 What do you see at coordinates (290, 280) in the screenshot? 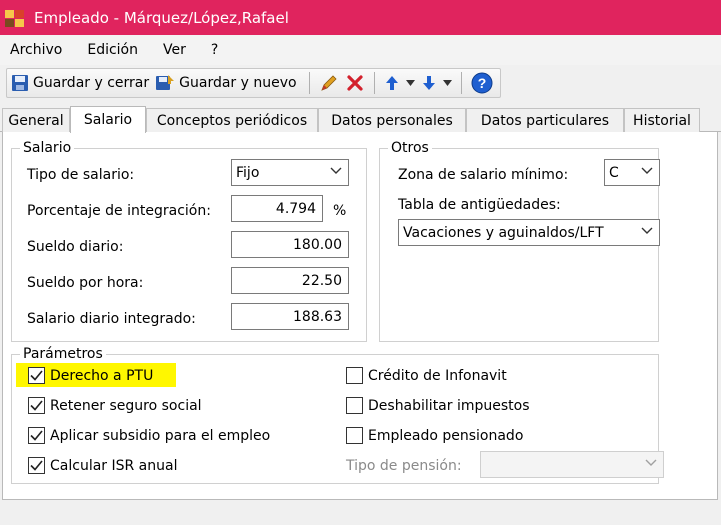
I see `sueldo-hora-input: 22.50` at bounding box center [290, 280].